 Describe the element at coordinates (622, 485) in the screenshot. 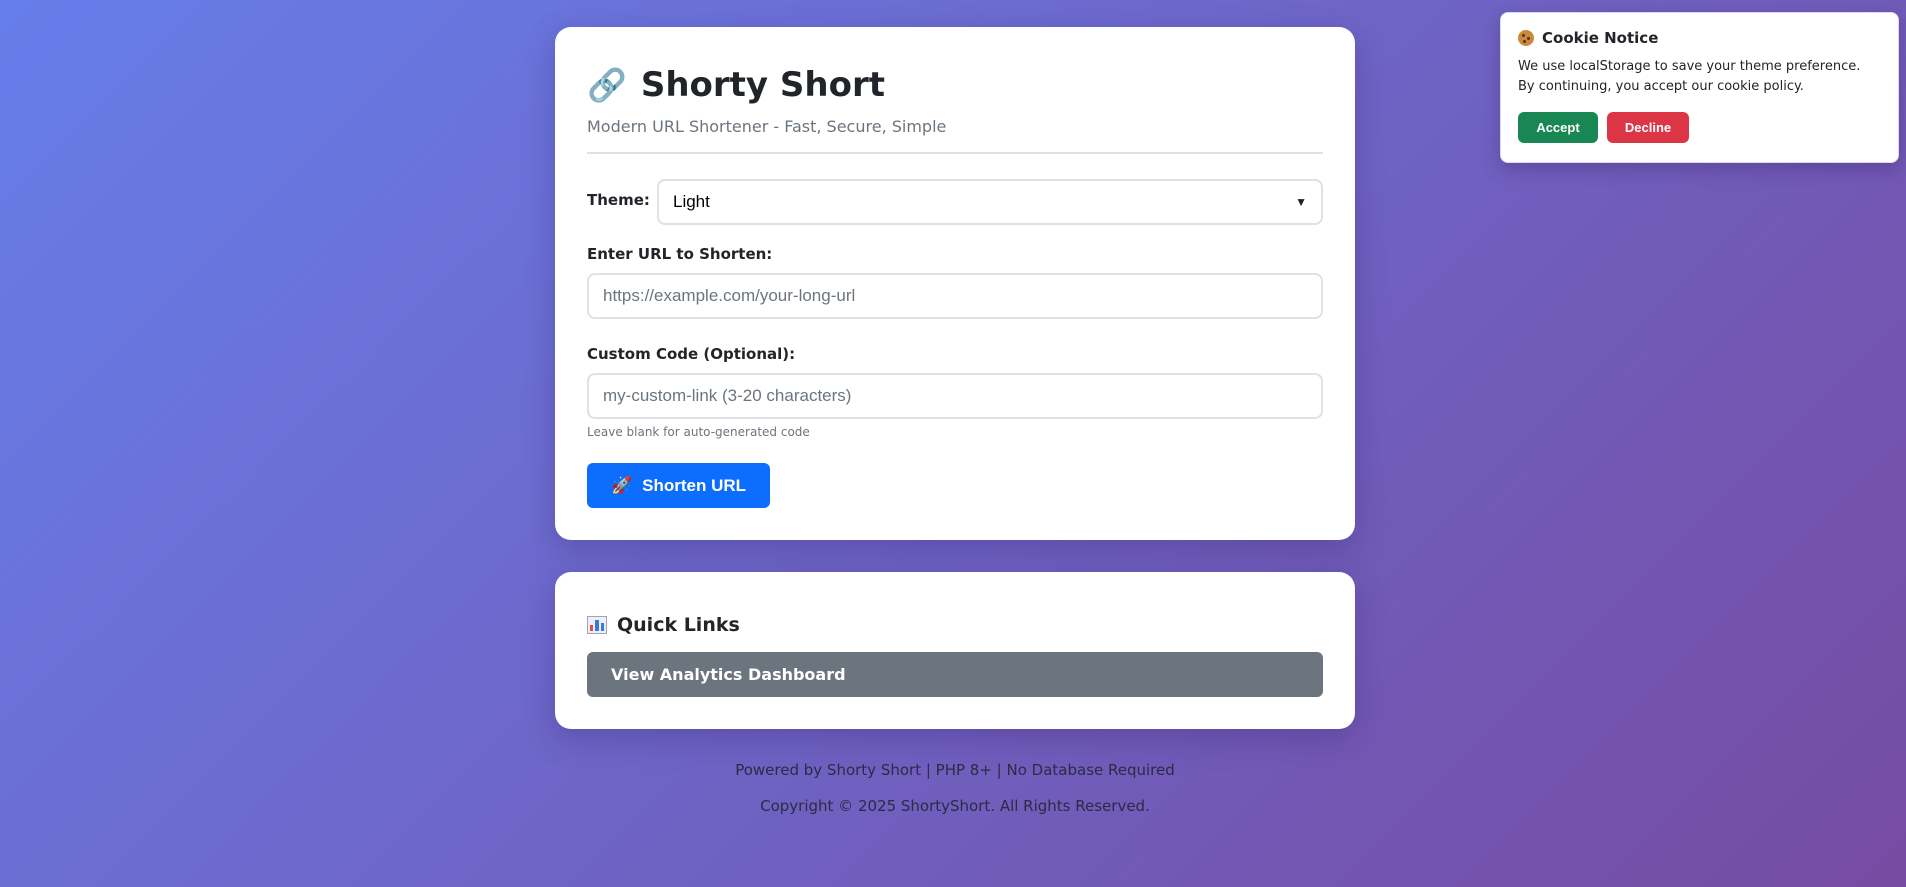

I see `rocket-icon: 🚀` at that location.